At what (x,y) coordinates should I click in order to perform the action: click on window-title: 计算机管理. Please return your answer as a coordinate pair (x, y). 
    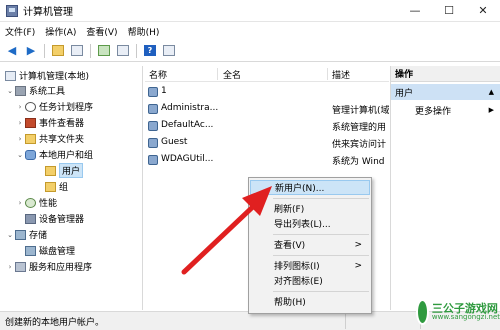
    Looking at the image, I should click on (48, 12).